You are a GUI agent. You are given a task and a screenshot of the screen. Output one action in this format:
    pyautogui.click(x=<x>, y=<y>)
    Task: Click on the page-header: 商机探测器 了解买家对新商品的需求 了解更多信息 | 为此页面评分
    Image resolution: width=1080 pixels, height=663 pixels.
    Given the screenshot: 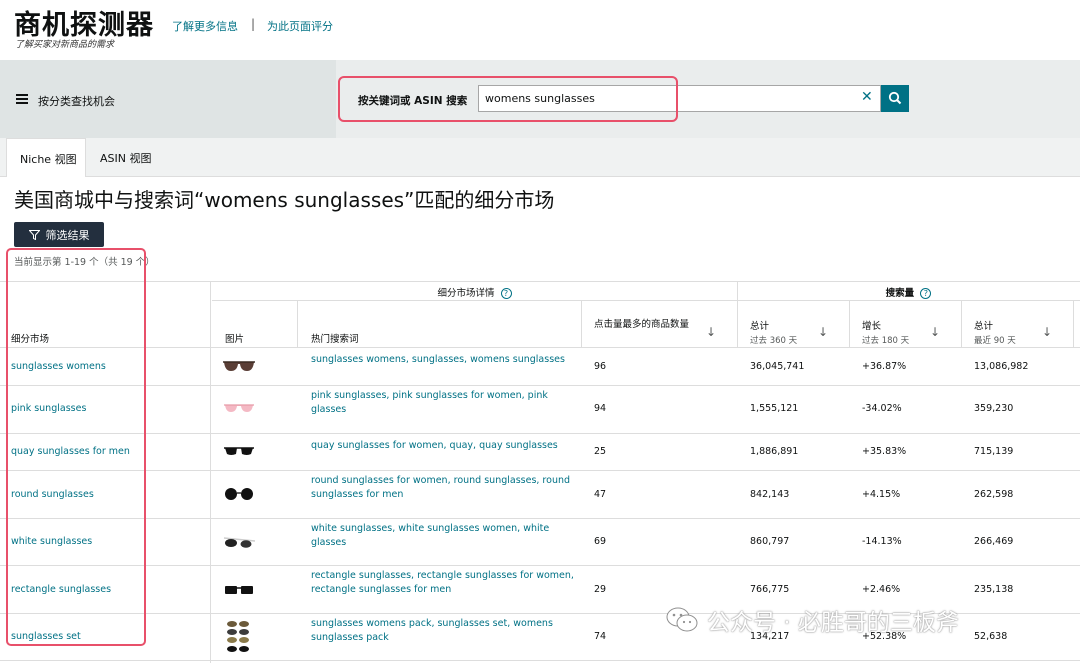 What is the action you would take?
    pyautogui.click(x=540, y=30)
    